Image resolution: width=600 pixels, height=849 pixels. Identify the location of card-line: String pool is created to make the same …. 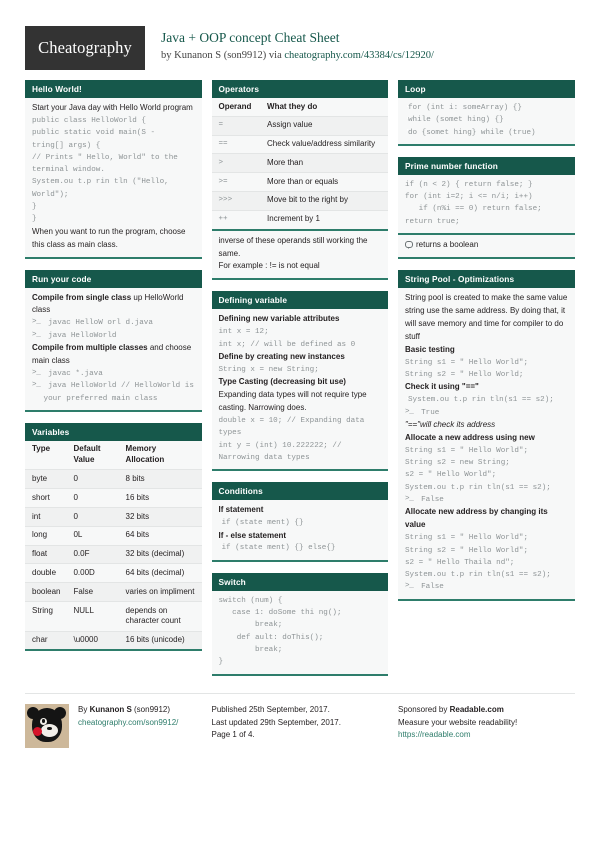
(486, 318).